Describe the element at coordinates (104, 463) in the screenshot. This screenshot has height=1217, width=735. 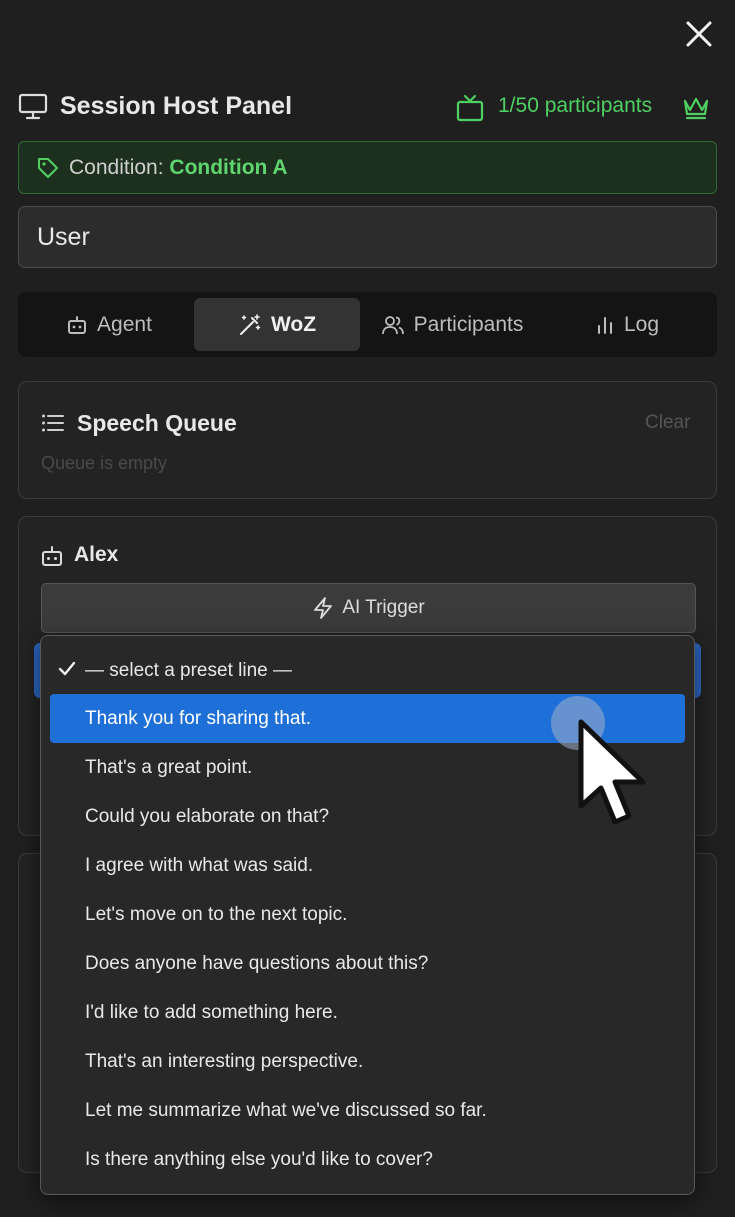
I see `queue-empty-text: Queue is empty` at that location.